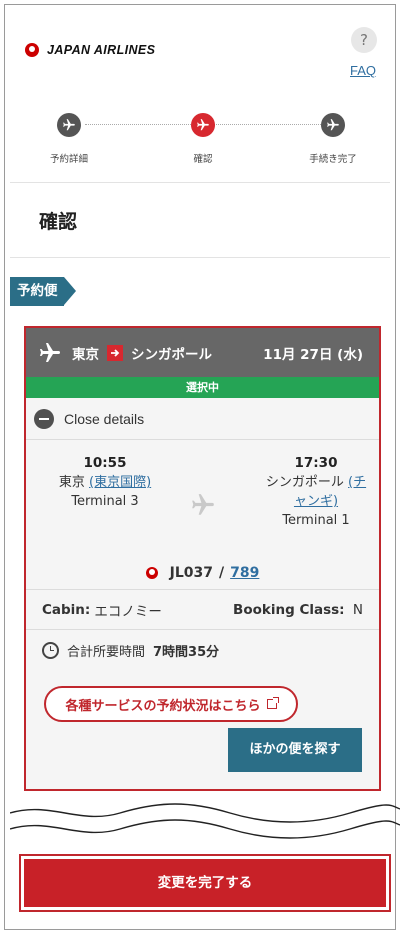  What do you see at coordinates (244, 573) in the screenshot?
I see `aircraft-link: 789` at bounding box center [244, 573].